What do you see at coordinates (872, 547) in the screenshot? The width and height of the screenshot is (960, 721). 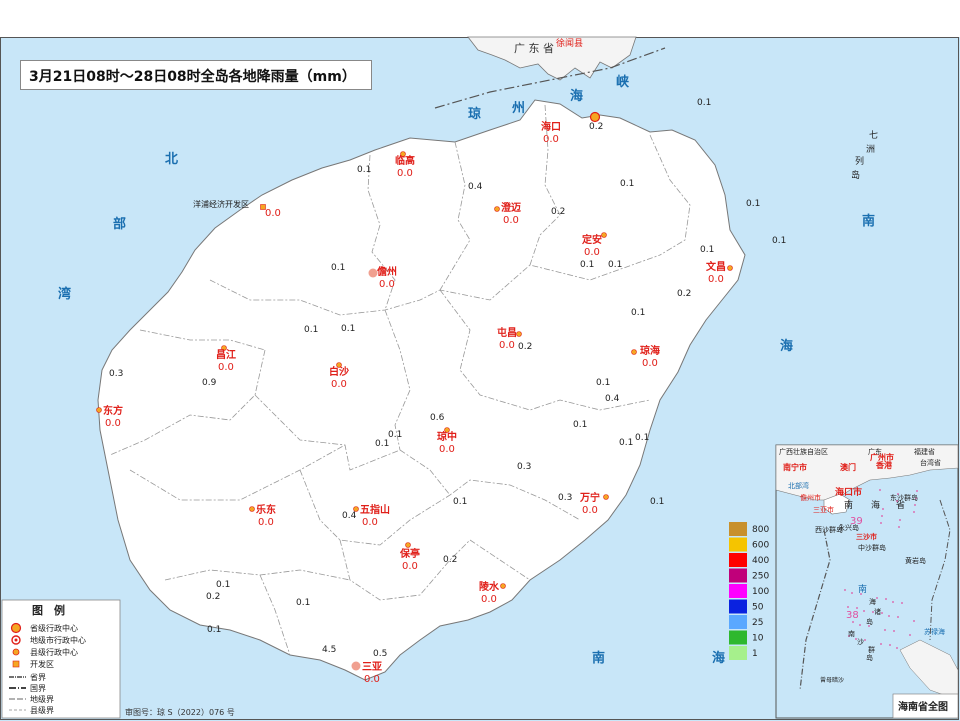 I see `svg-text: 中沙群岛` at bounding box center [872, 547].